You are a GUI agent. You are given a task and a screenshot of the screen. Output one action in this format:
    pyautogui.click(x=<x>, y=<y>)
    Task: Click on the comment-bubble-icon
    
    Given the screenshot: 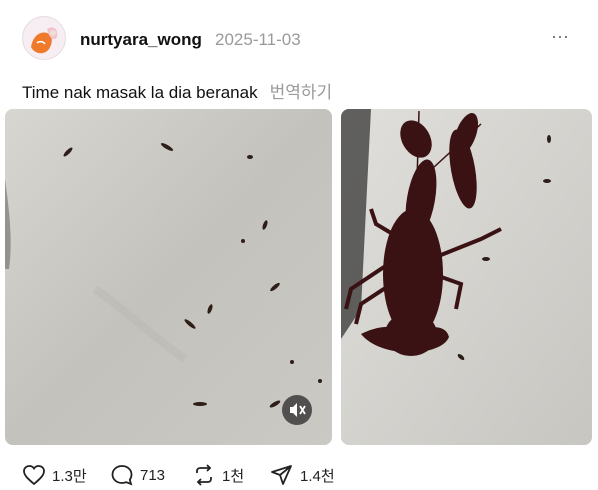 What is the action you would take?
    pyautogui.click(x=122, y=475)
    